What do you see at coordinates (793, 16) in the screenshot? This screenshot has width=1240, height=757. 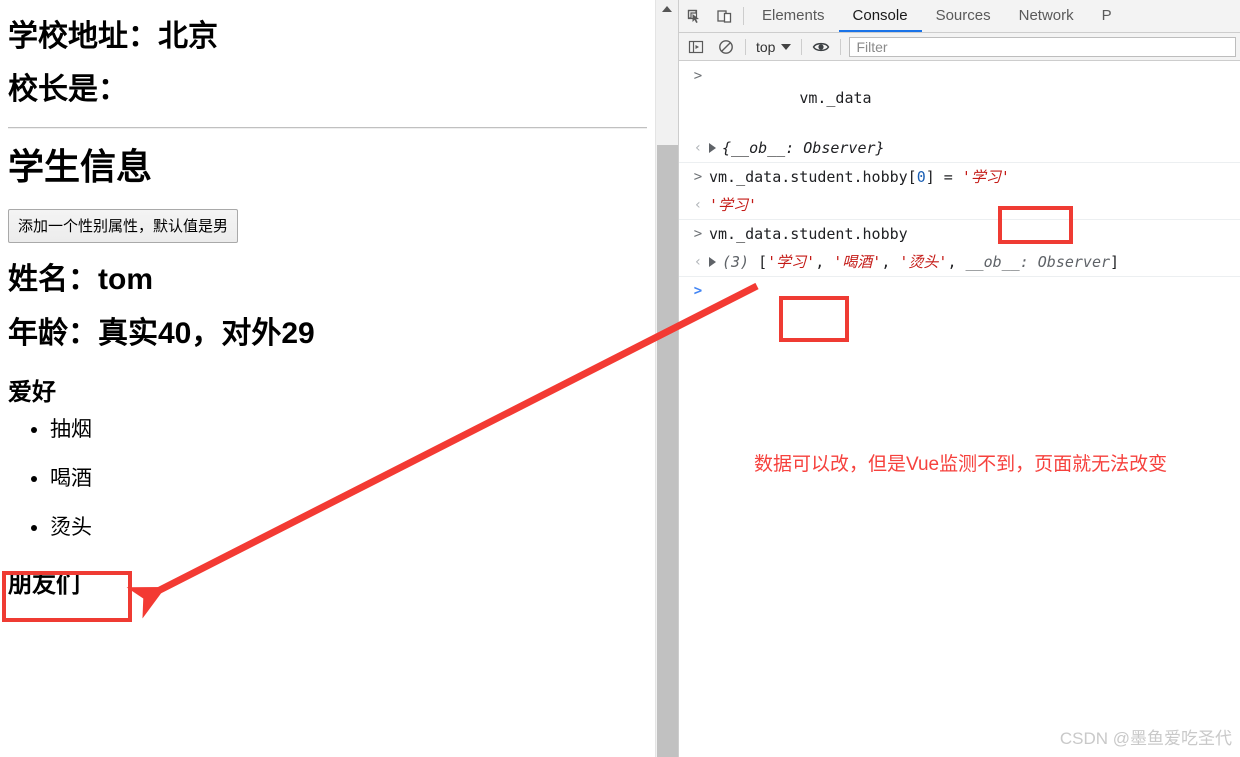 I see `tab-elements: Elements` at bounding box center [793, 16].